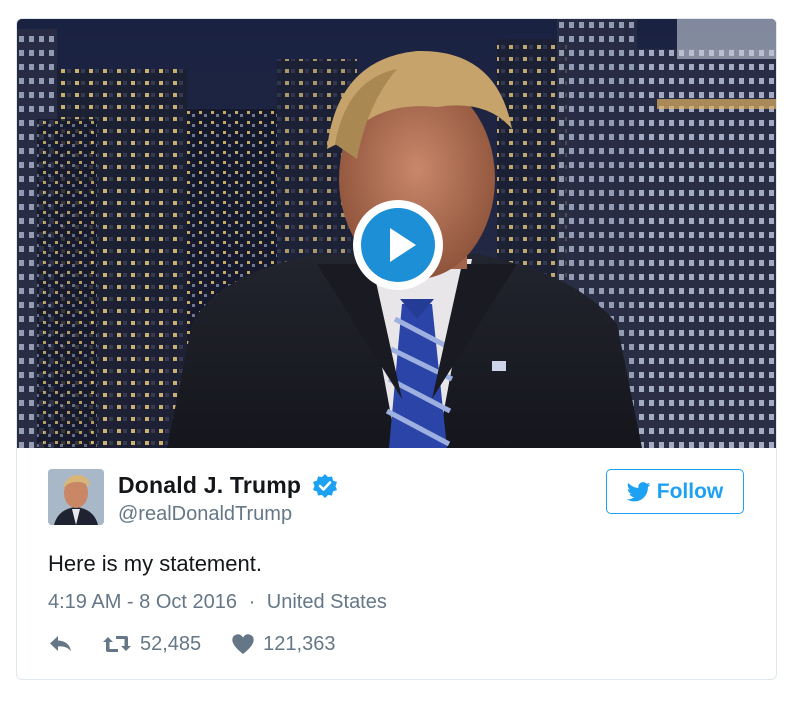 This screenshot has width=799, height=701. What do you see at coordinates (205, 514) in the screenshot?
I see `author-handle: @realDonaldTrump` at bounding box center [205, 514].